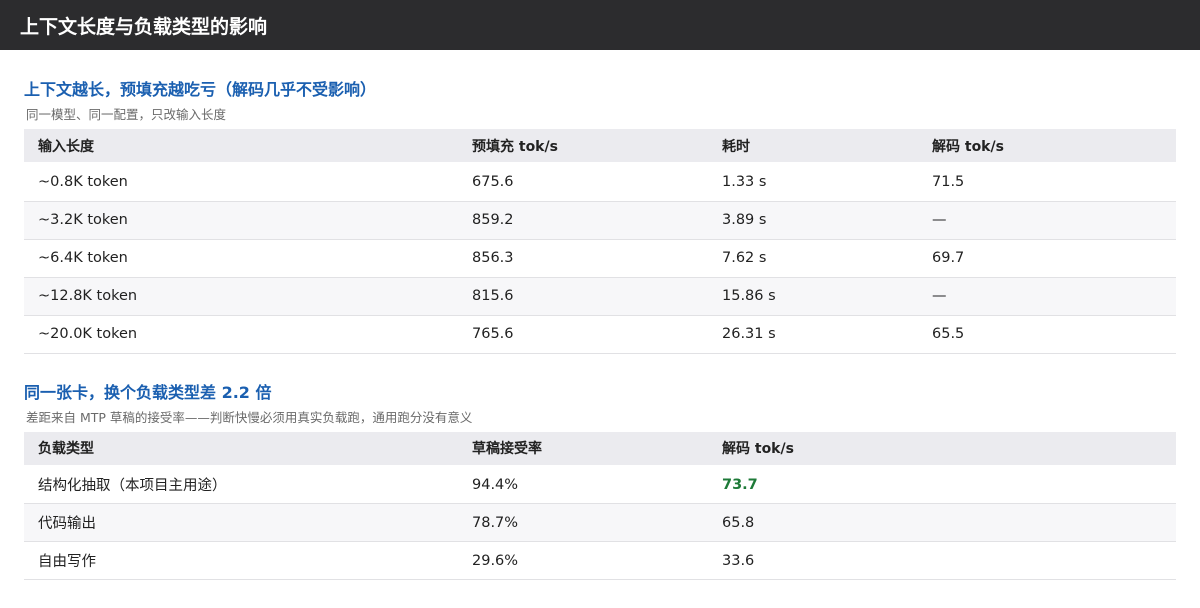 The width and height of the screenshot is (1200, 608). I want to click on cell-acceptance-rate: 29.6%, so click(583, 560).